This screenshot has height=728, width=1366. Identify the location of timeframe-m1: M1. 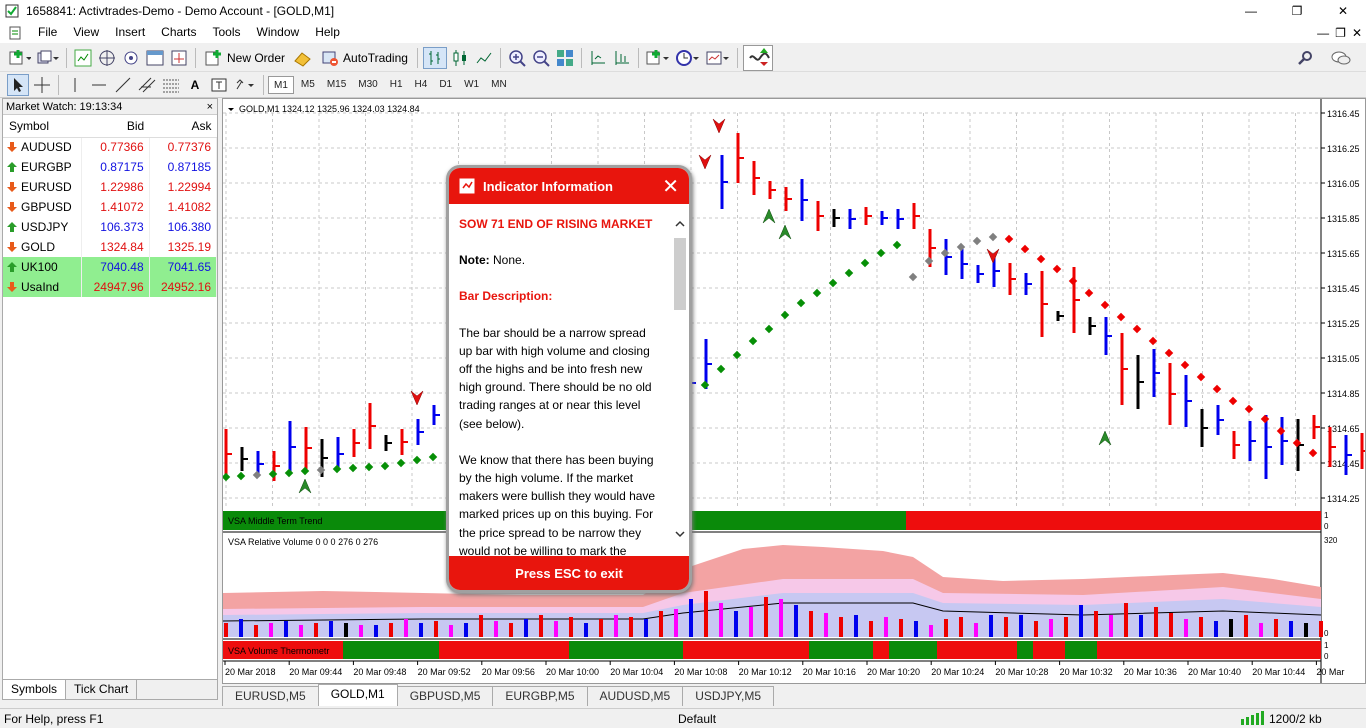
(281, 84).